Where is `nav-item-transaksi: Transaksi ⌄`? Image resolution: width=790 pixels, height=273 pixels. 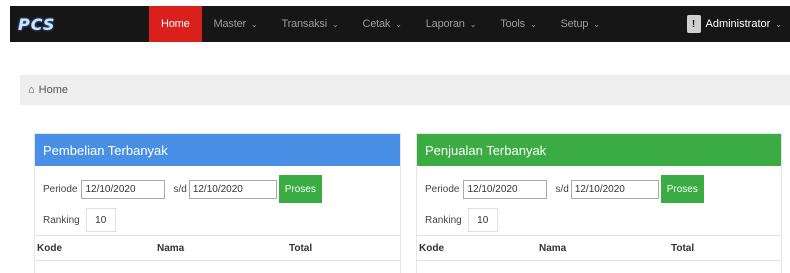 nav-item-transaksi: Transaksi ⌄ is located at coordinates (309, 24).